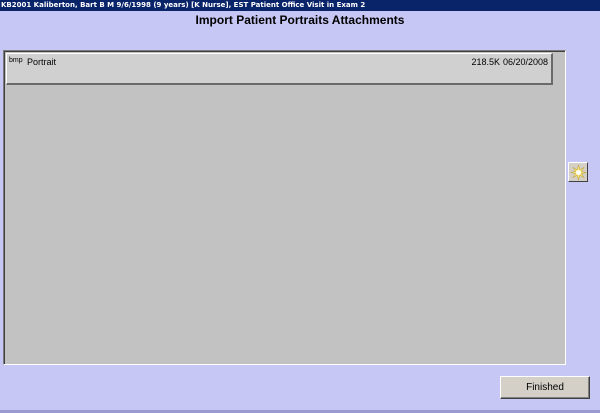  I want to click on add-attachment-button, so click(578, 172).